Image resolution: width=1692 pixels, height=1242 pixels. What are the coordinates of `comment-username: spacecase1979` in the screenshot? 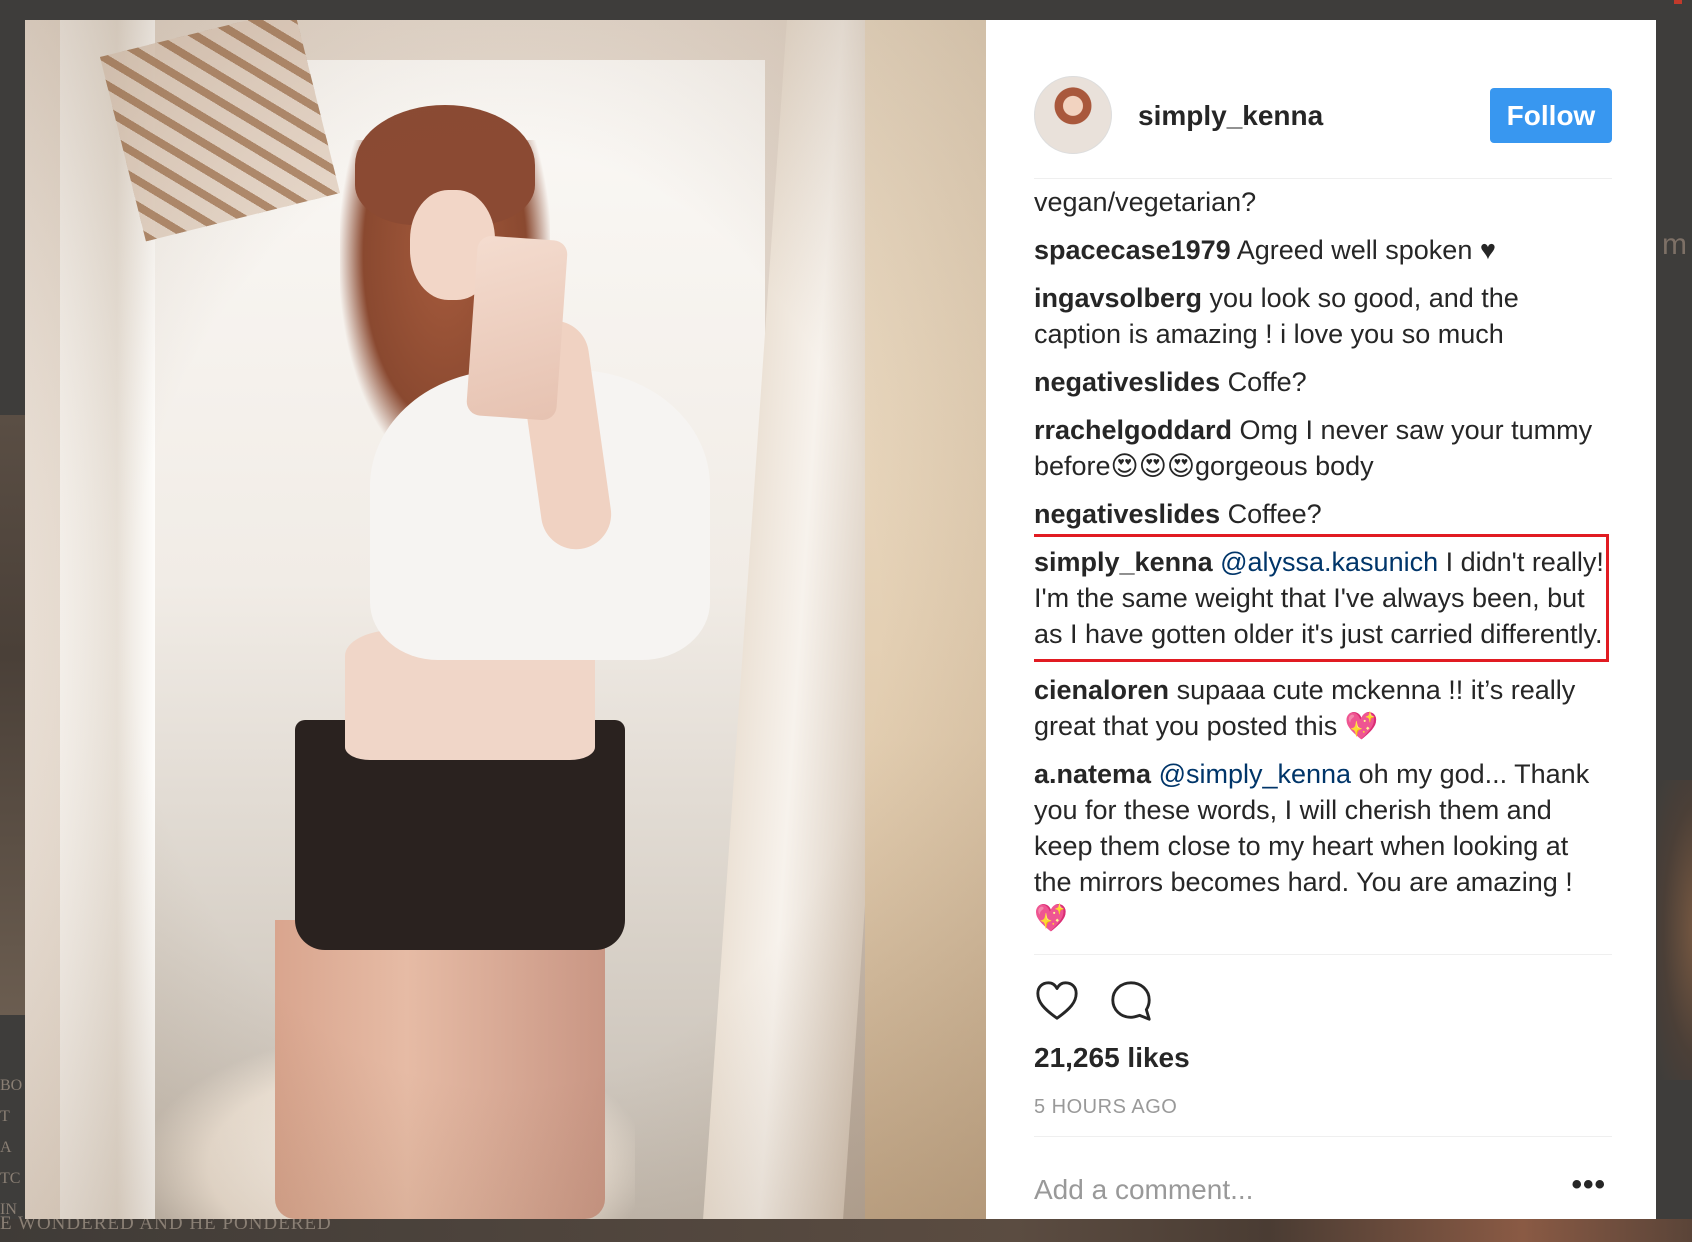 It's located at (1132, 250).